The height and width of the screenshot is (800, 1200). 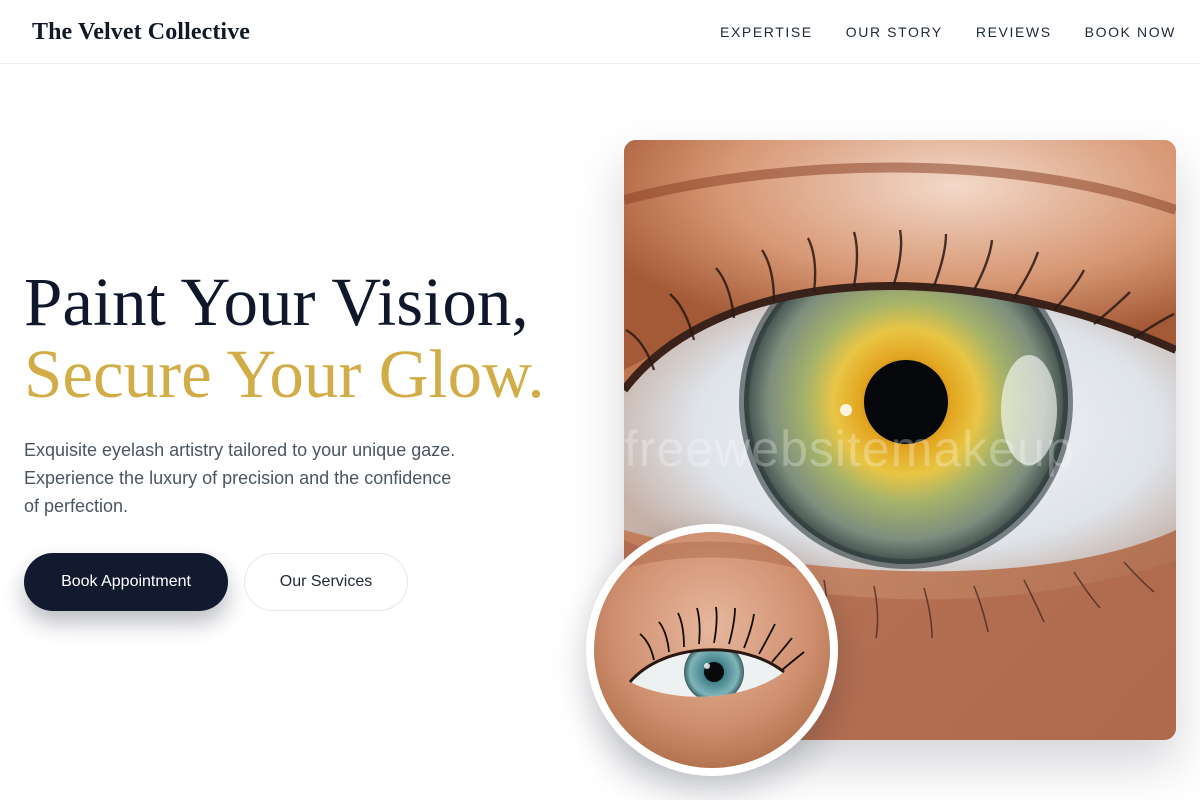 I want to click on inset-eye-photo, so click(x=712, y=650).